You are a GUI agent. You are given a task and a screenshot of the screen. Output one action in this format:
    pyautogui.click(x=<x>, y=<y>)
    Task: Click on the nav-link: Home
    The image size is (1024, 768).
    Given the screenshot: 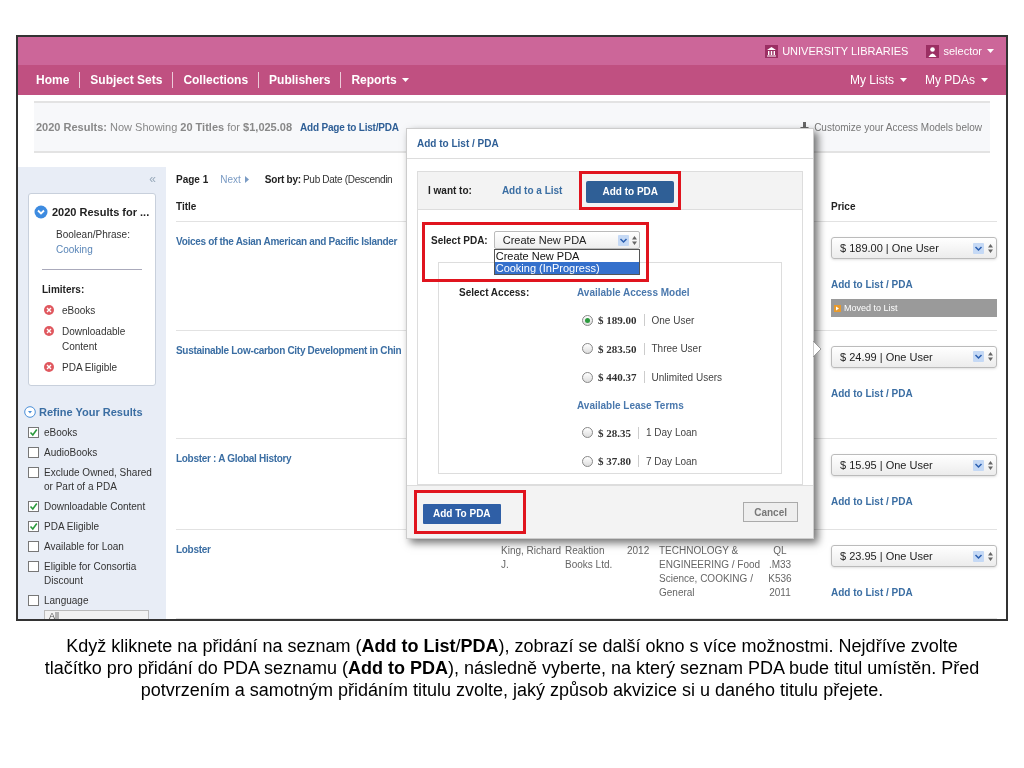 What is the action you would take?
    pyautogui.click(x=53, y=80)
    